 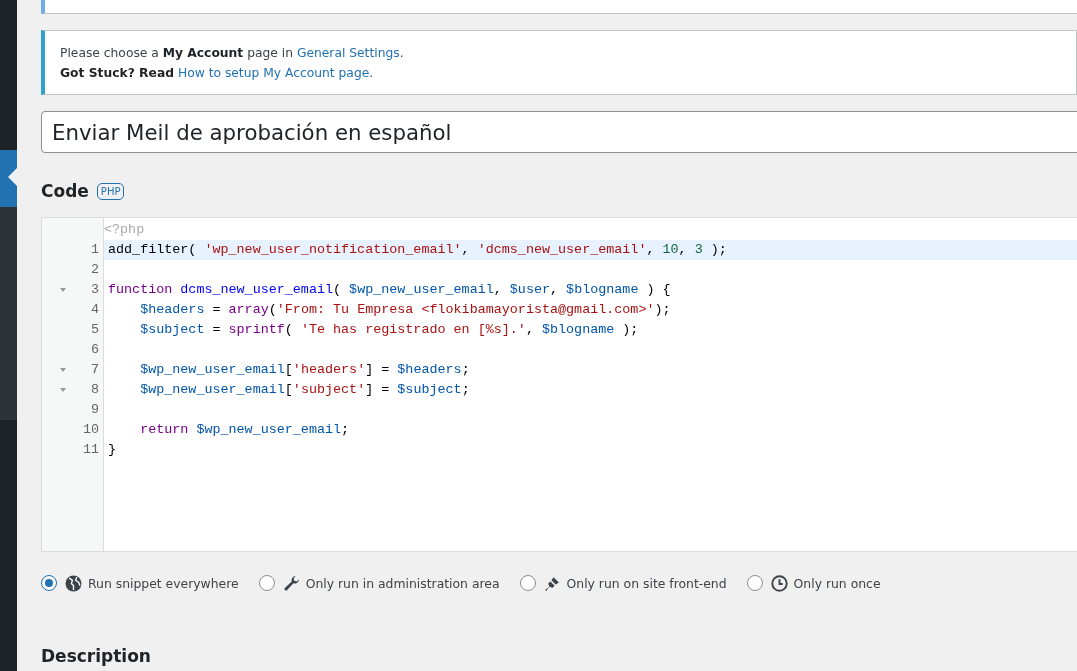 I want to click on active-menu-item, so click(x=8, y=178).